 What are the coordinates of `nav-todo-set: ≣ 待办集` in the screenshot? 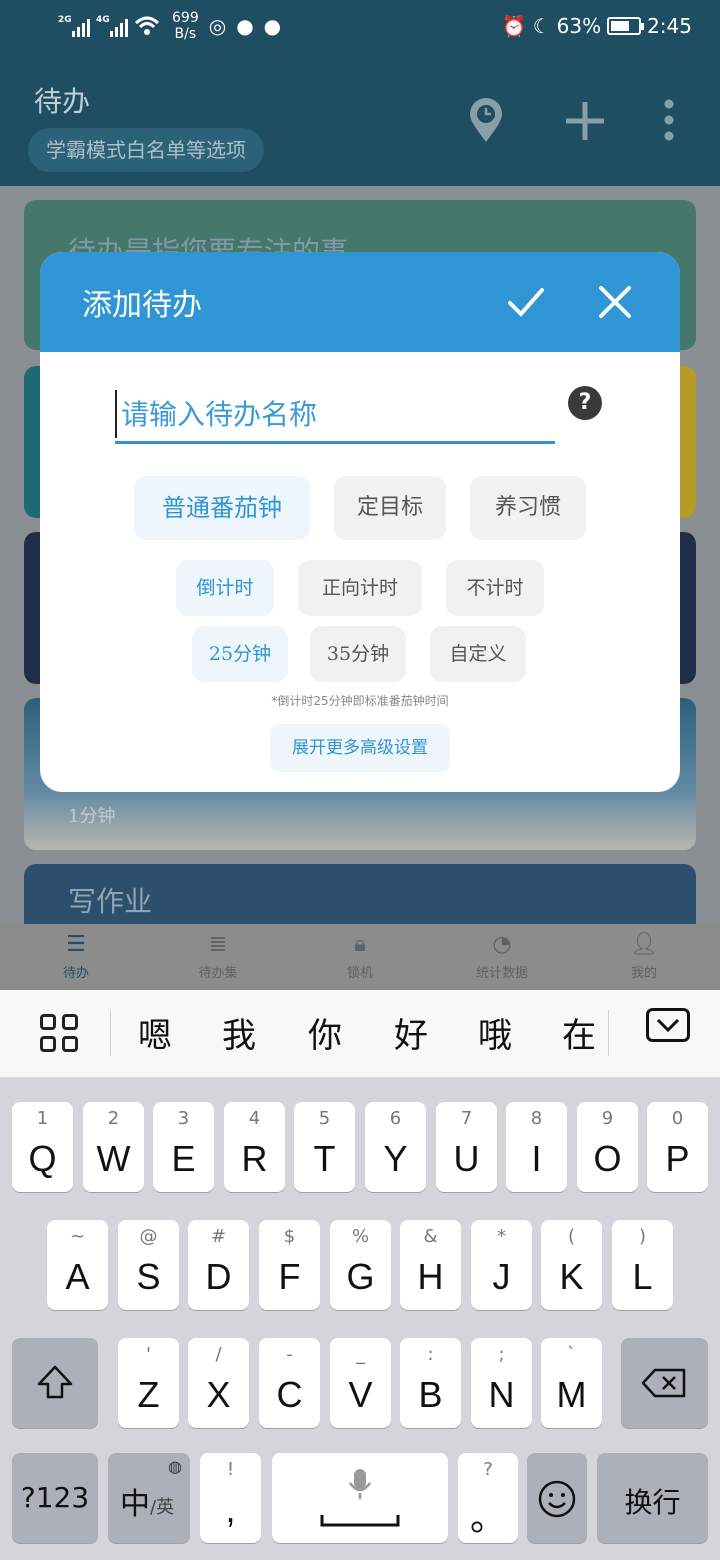 It's located at (218, 956).